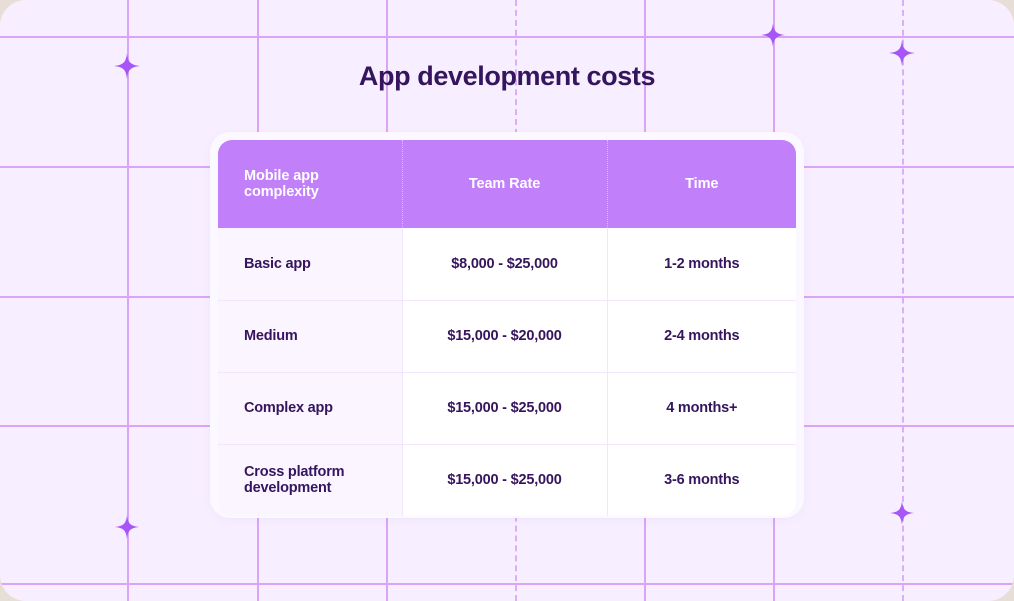  I want to click on table-row: Medium $15,000 - $20,000 2-4 months, so click(507, 336).